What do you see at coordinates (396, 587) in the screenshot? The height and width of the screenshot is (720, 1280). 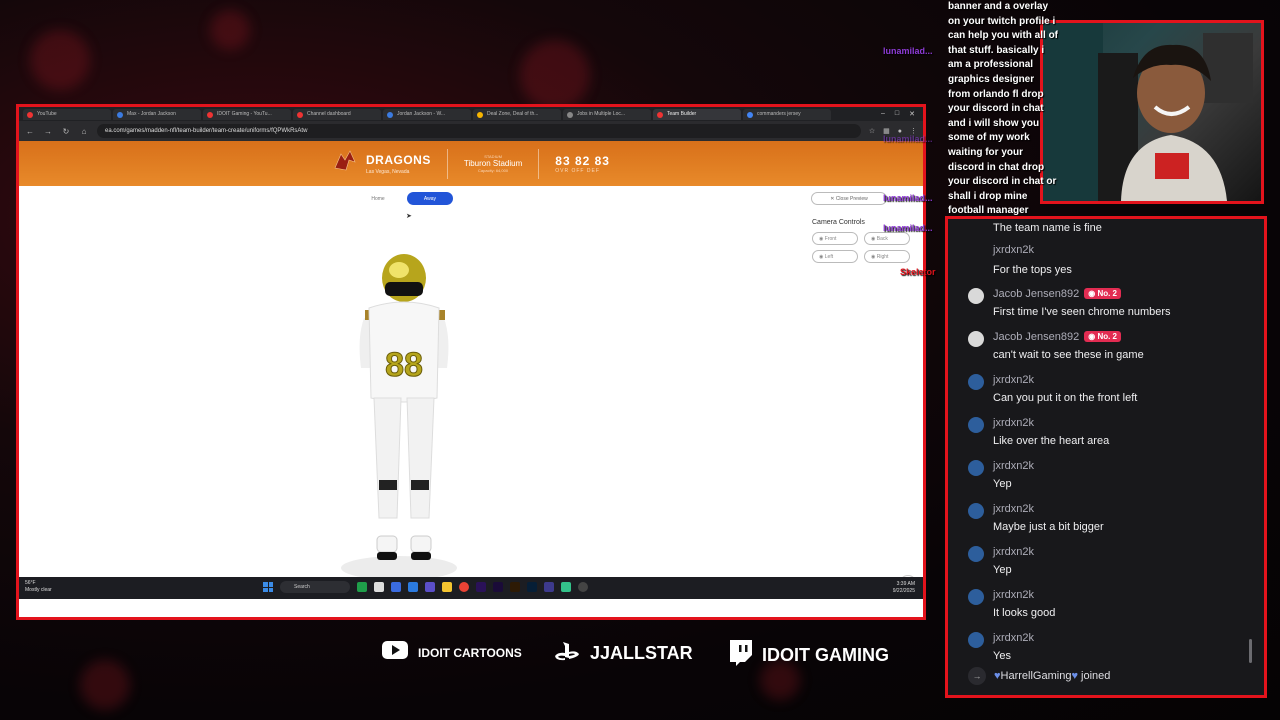 I see `copilot-app-icon` at bounding box center [396, 587].